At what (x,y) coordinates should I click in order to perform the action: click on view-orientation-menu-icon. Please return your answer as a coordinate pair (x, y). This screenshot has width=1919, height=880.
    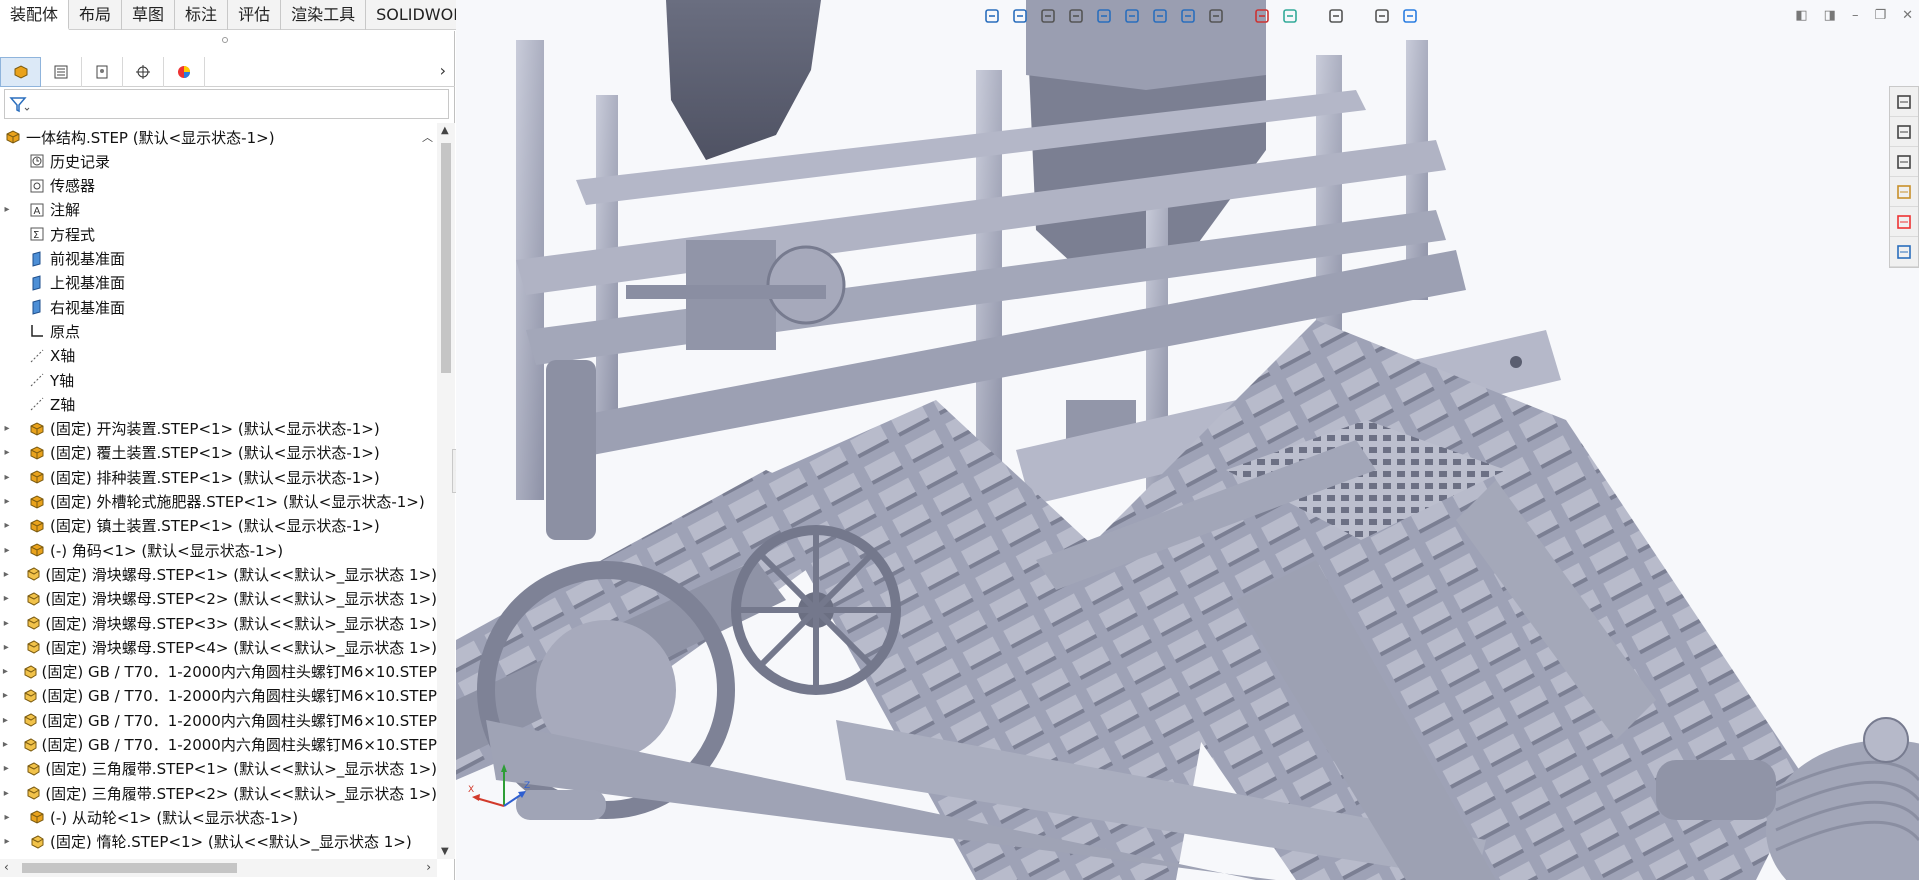
    Looking at the image, I should click on (1160, 16).